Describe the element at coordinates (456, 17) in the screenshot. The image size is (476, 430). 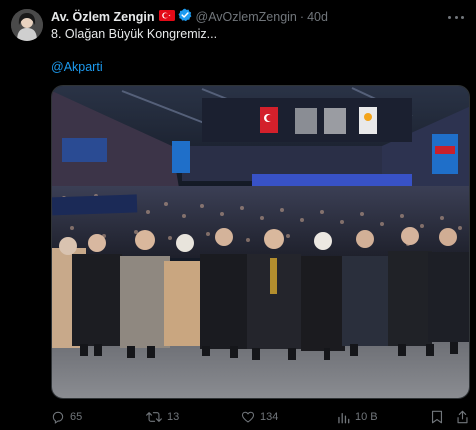
I see `more-options-icon` at that location.